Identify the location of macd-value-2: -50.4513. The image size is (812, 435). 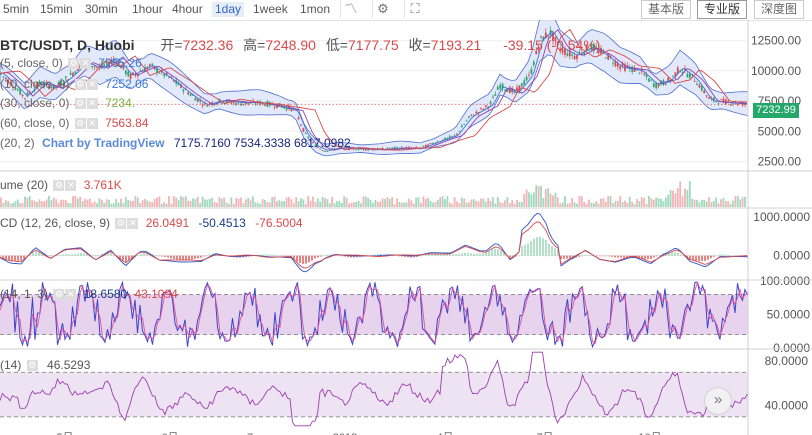
(222, 223).